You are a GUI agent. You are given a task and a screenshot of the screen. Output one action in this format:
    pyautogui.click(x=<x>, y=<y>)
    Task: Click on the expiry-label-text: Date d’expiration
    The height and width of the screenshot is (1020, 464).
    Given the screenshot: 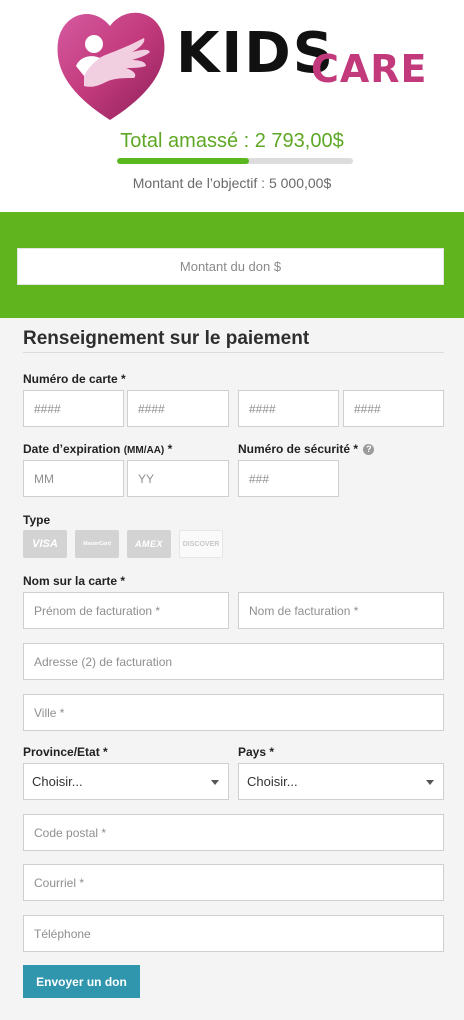 What is the action you would take?
    pyautogui.click(x=72, y=449)
    